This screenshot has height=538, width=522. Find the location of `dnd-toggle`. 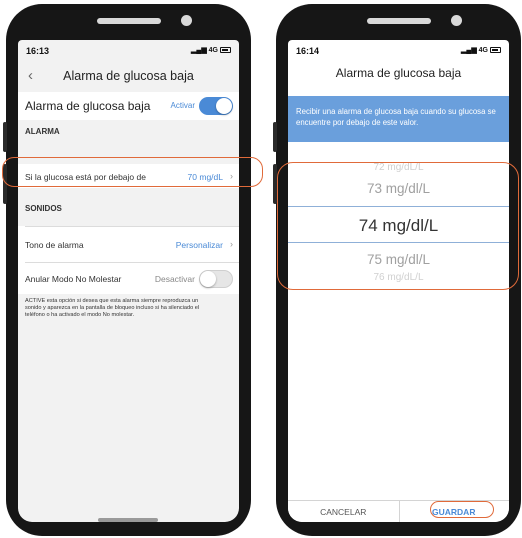

dnd-toggle is located at coordinates (216, 279).